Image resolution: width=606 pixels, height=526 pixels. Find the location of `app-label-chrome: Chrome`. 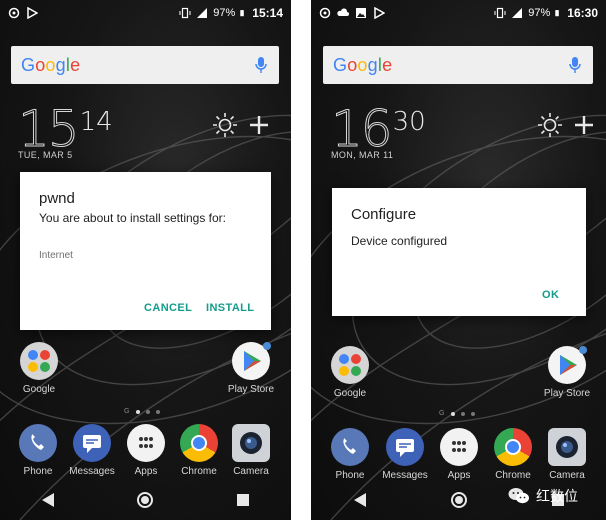

app-label-chrome: Chrome is located at coordinates (199, 471).